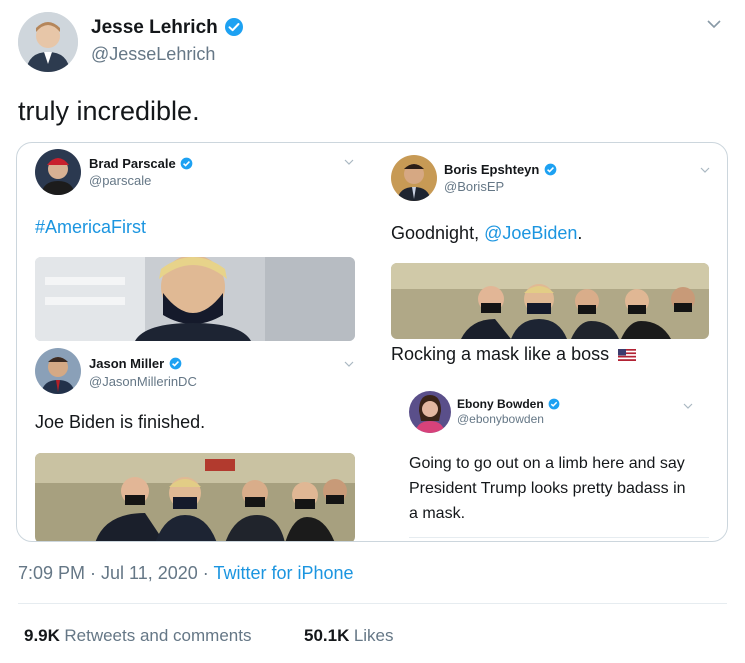 Image resolution: width=745 pixels, height=663 pixels. Describe the element at coordinates (195, 299) in the screenshot. I see `photo-trump-mask` at that location.